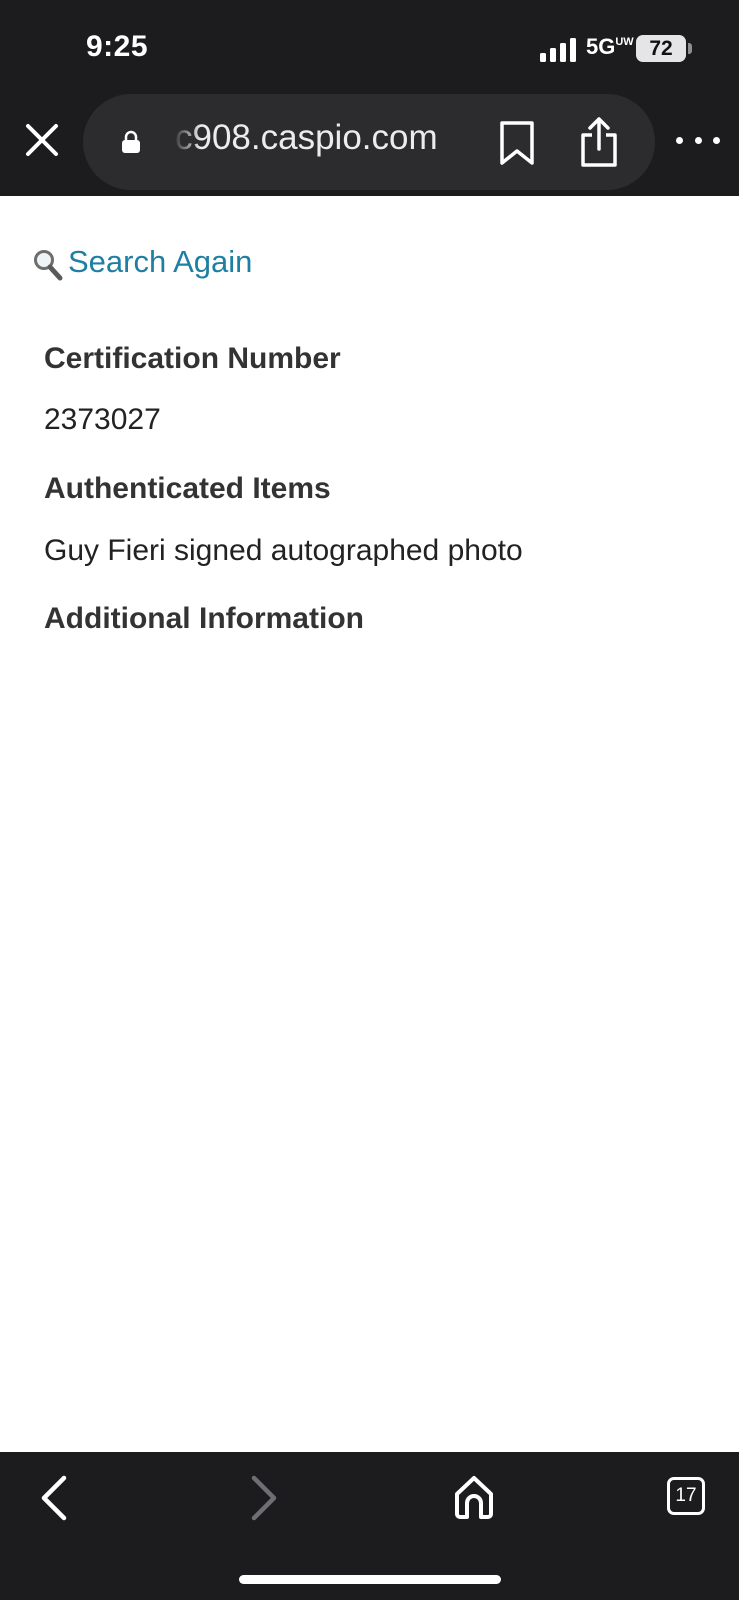 This screenshot has width=739, height=1600. I want to click on search-again-link: Search Again, so click(142, 262).